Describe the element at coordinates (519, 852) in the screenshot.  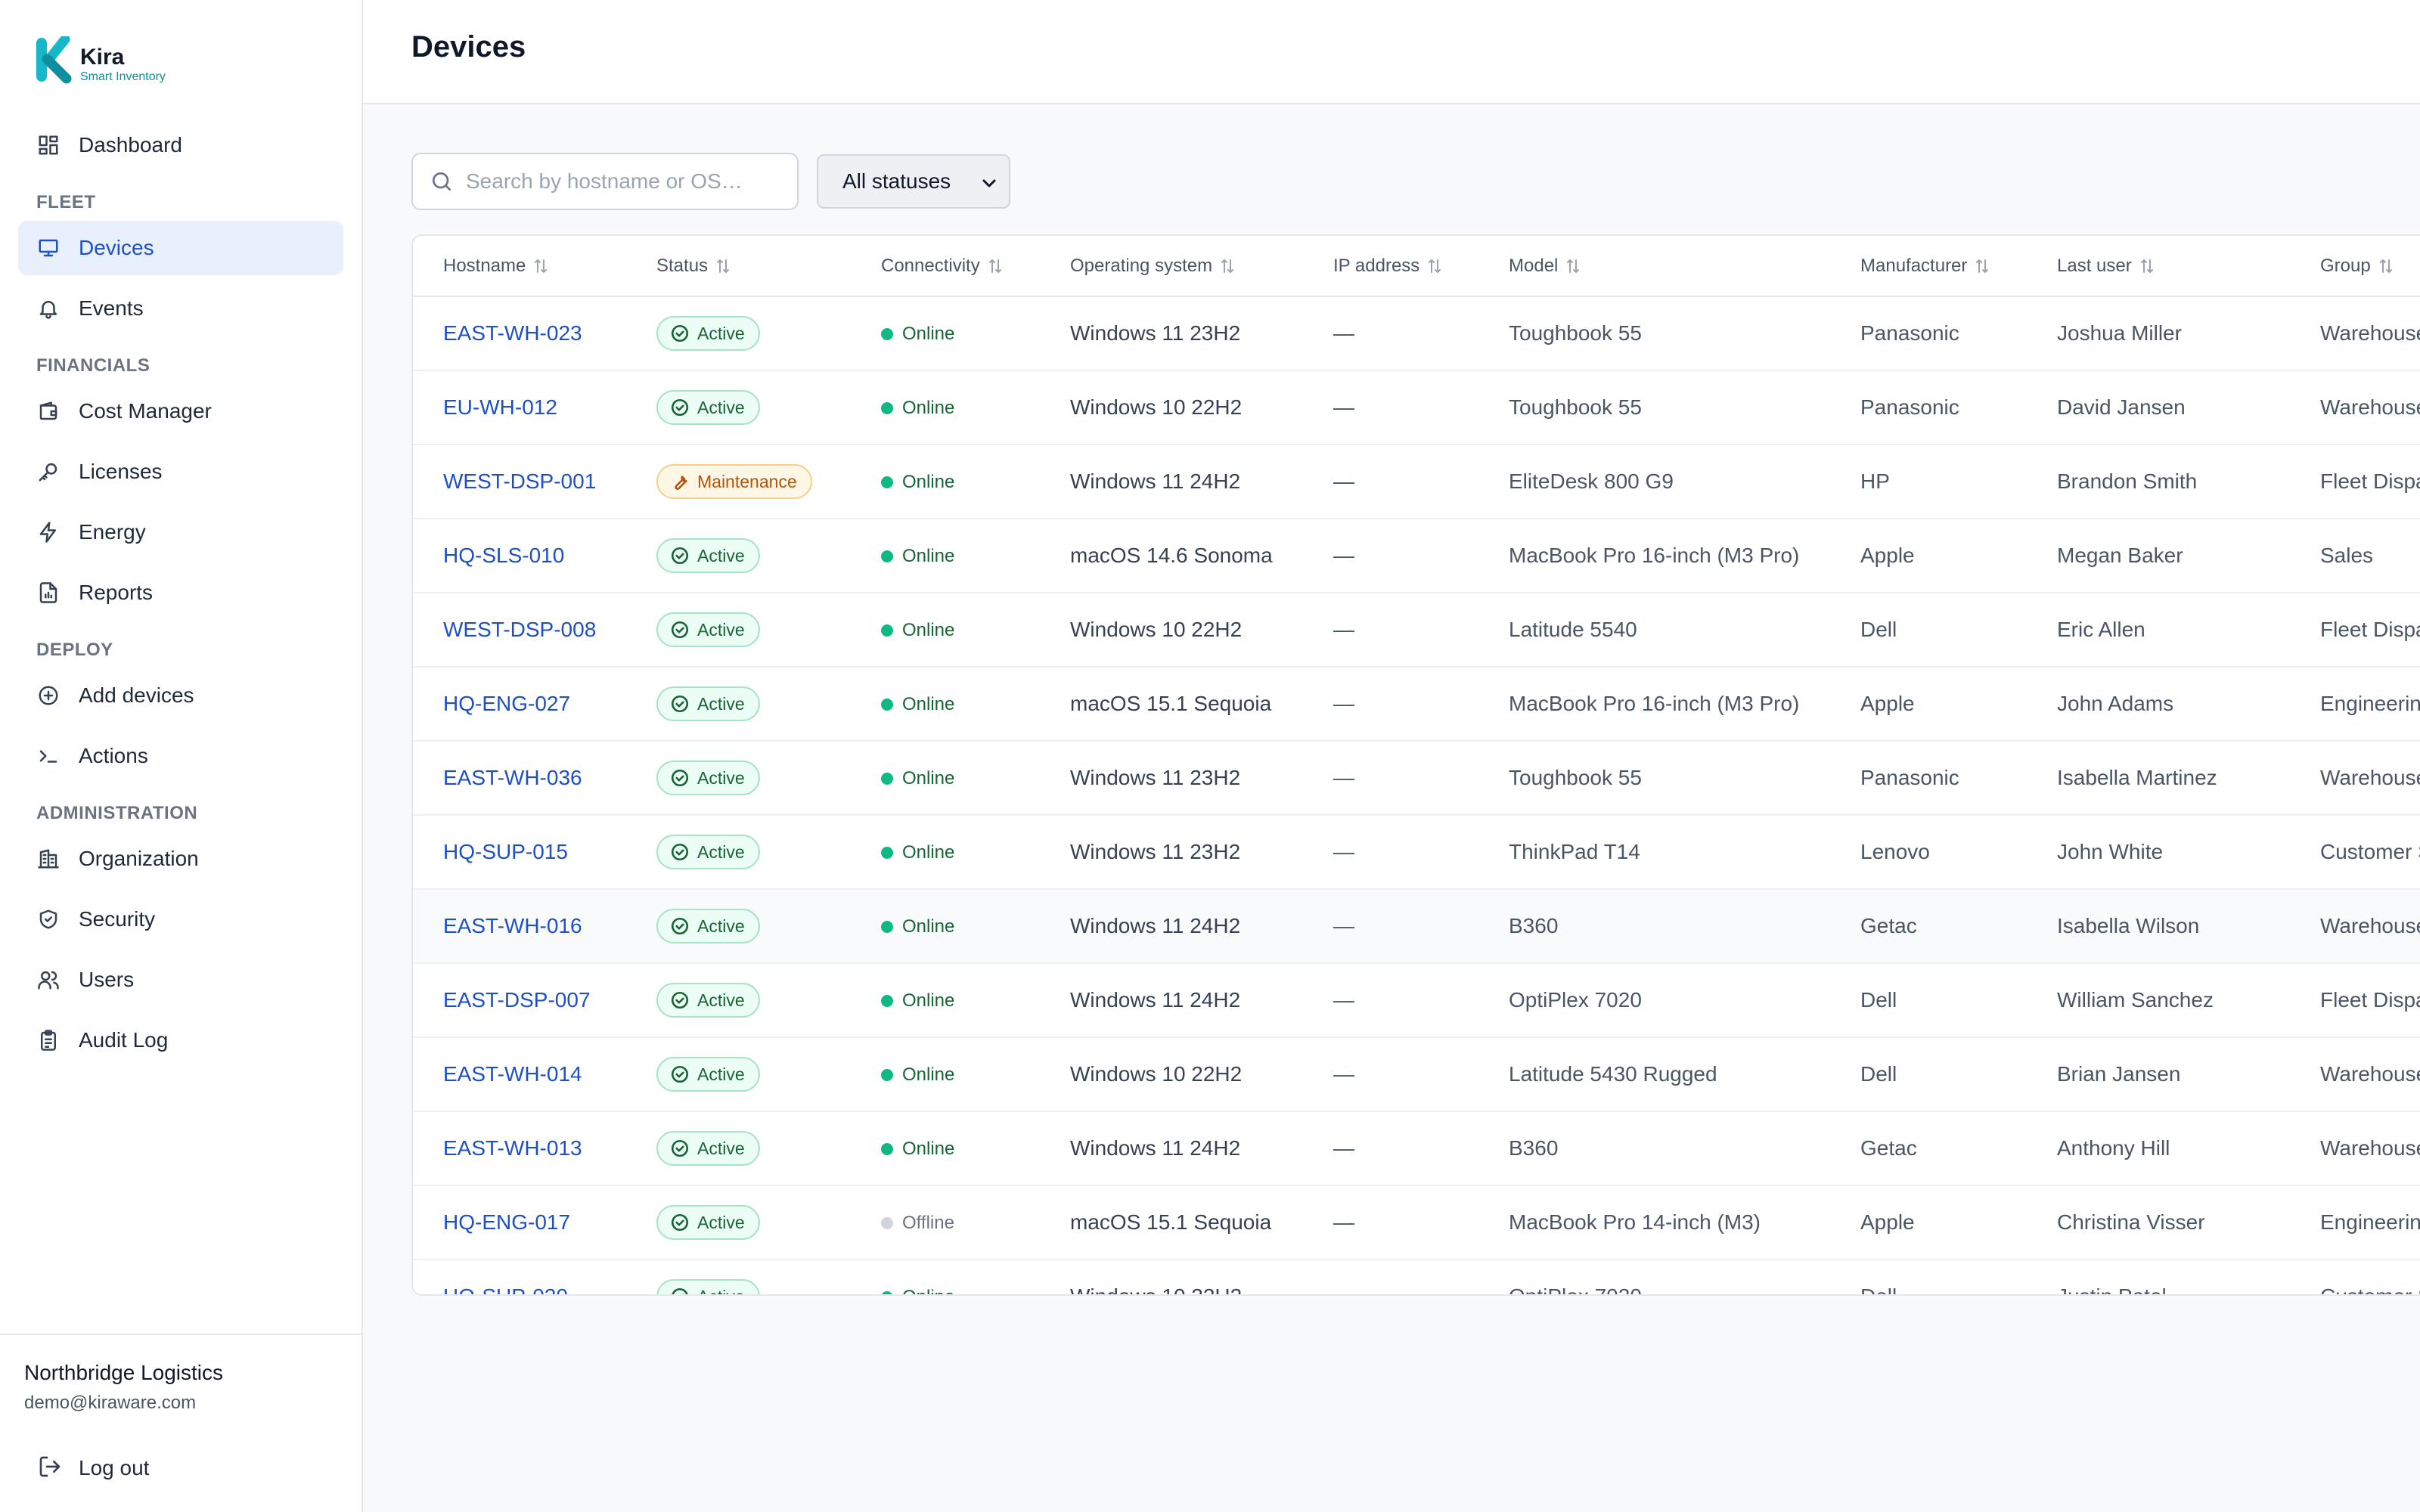
I see `hostname-link: HQ-SUP-015` at that location.